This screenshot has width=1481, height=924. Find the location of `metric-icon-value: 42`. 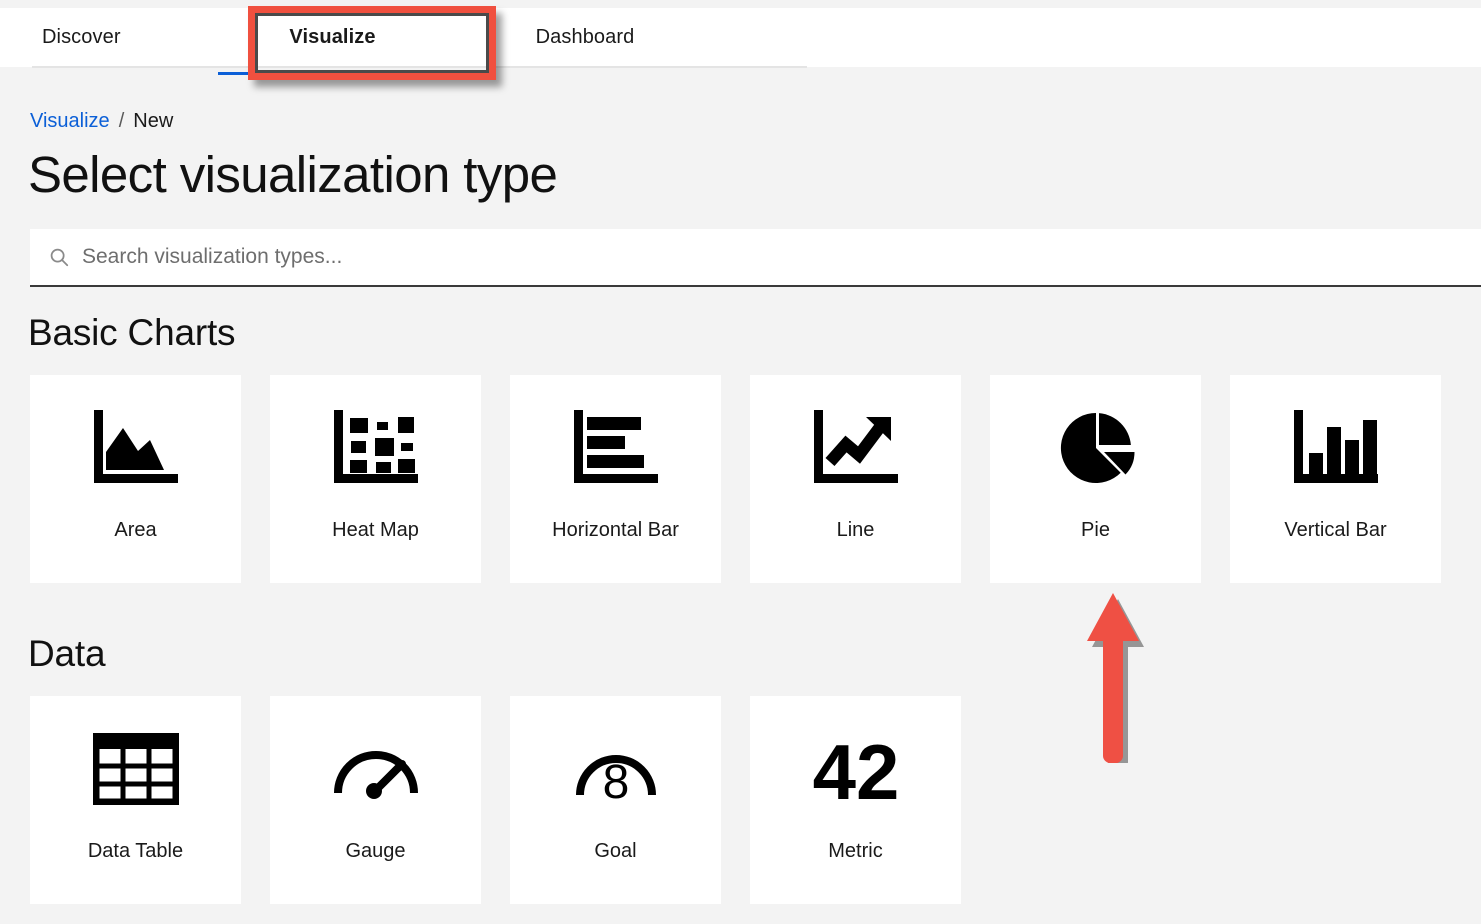

metric-icon-value: 42 is located at coordinates (855, 769).